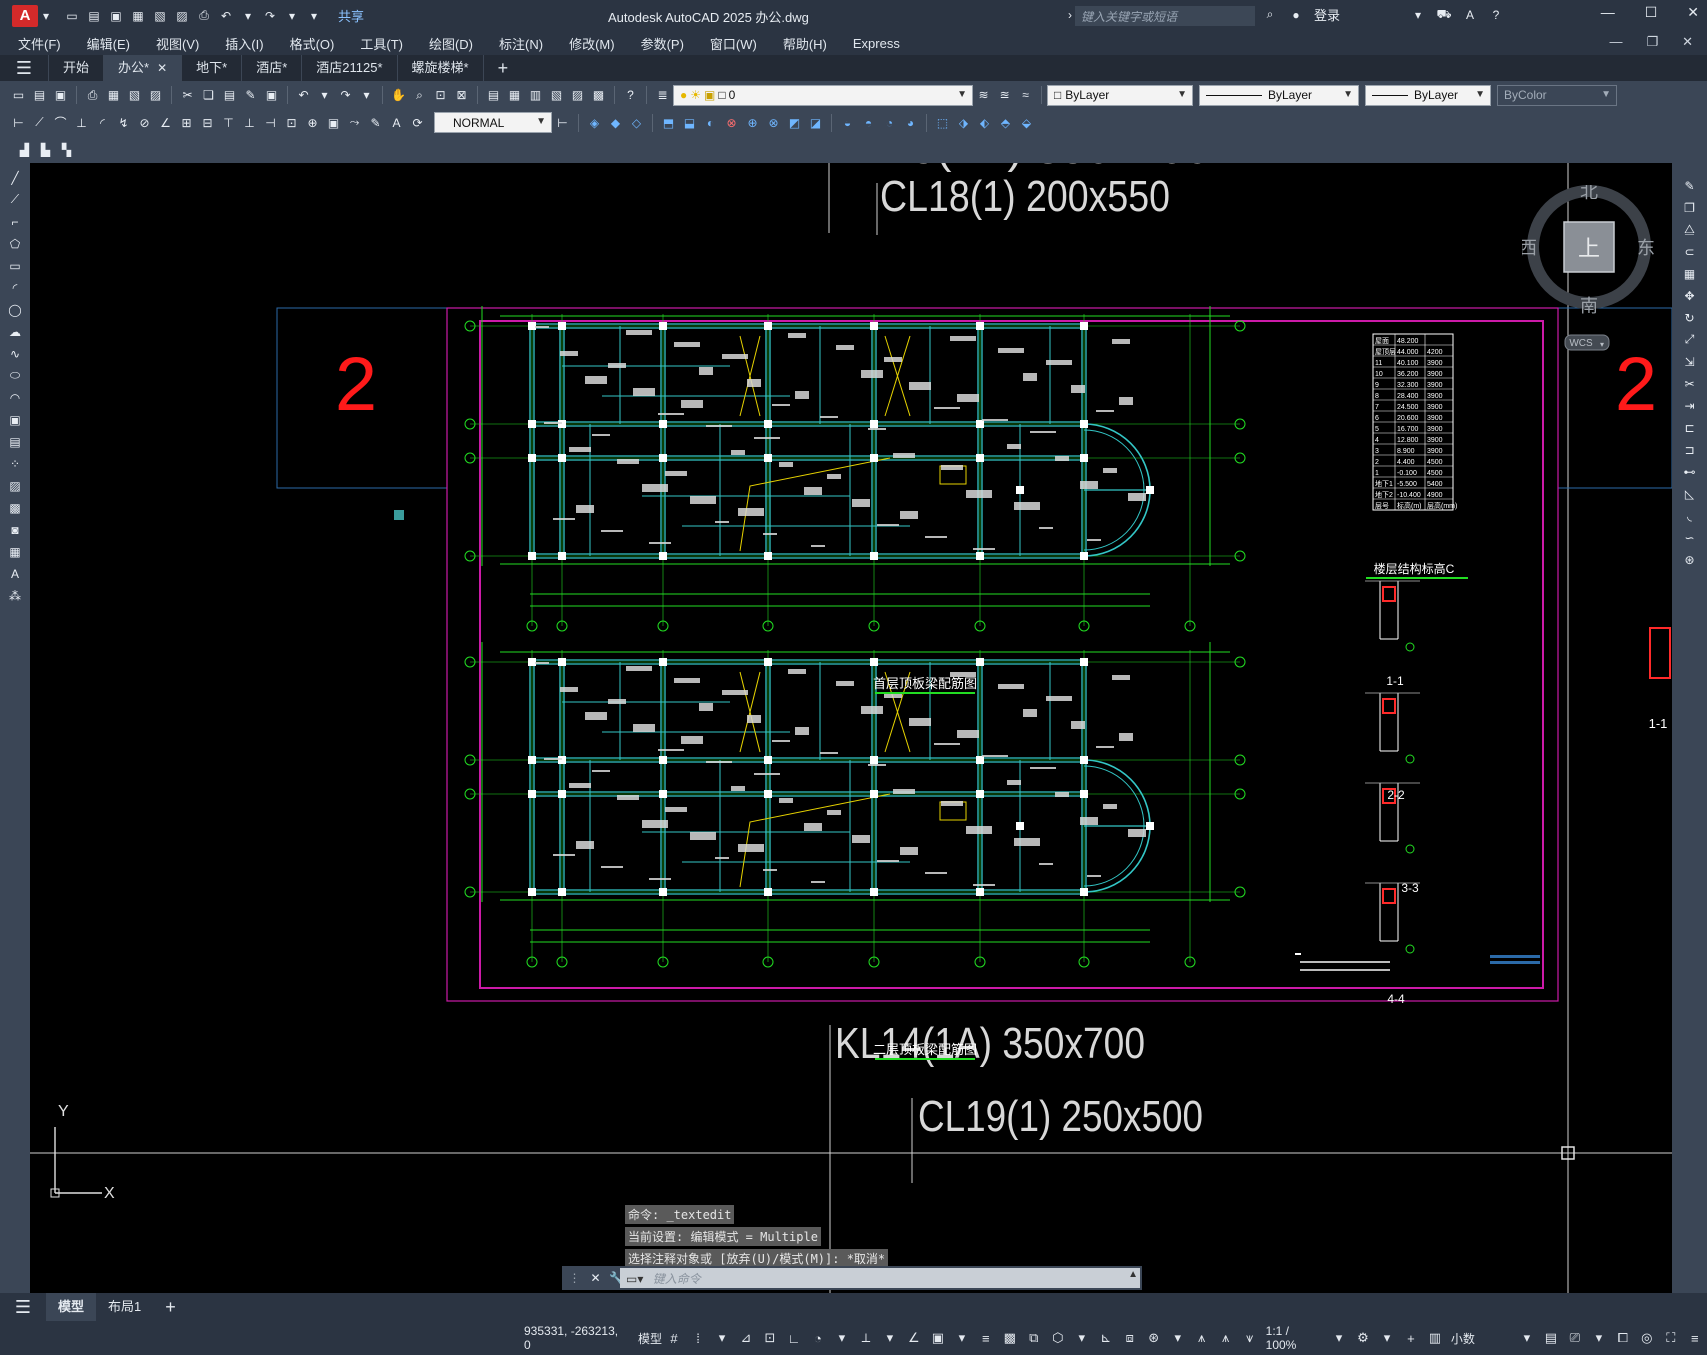 The height and width of the screenshot is (1355, 1707). I want to click on polygon-icon: ⬠, so click(15, 243).